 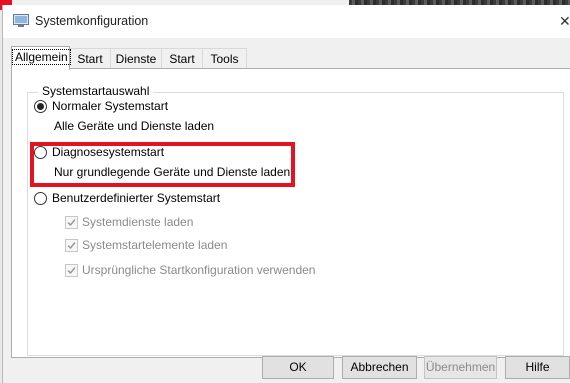 I want to click on title-bar: Systemkonfiguration ✕, so click(x=286, y=21).